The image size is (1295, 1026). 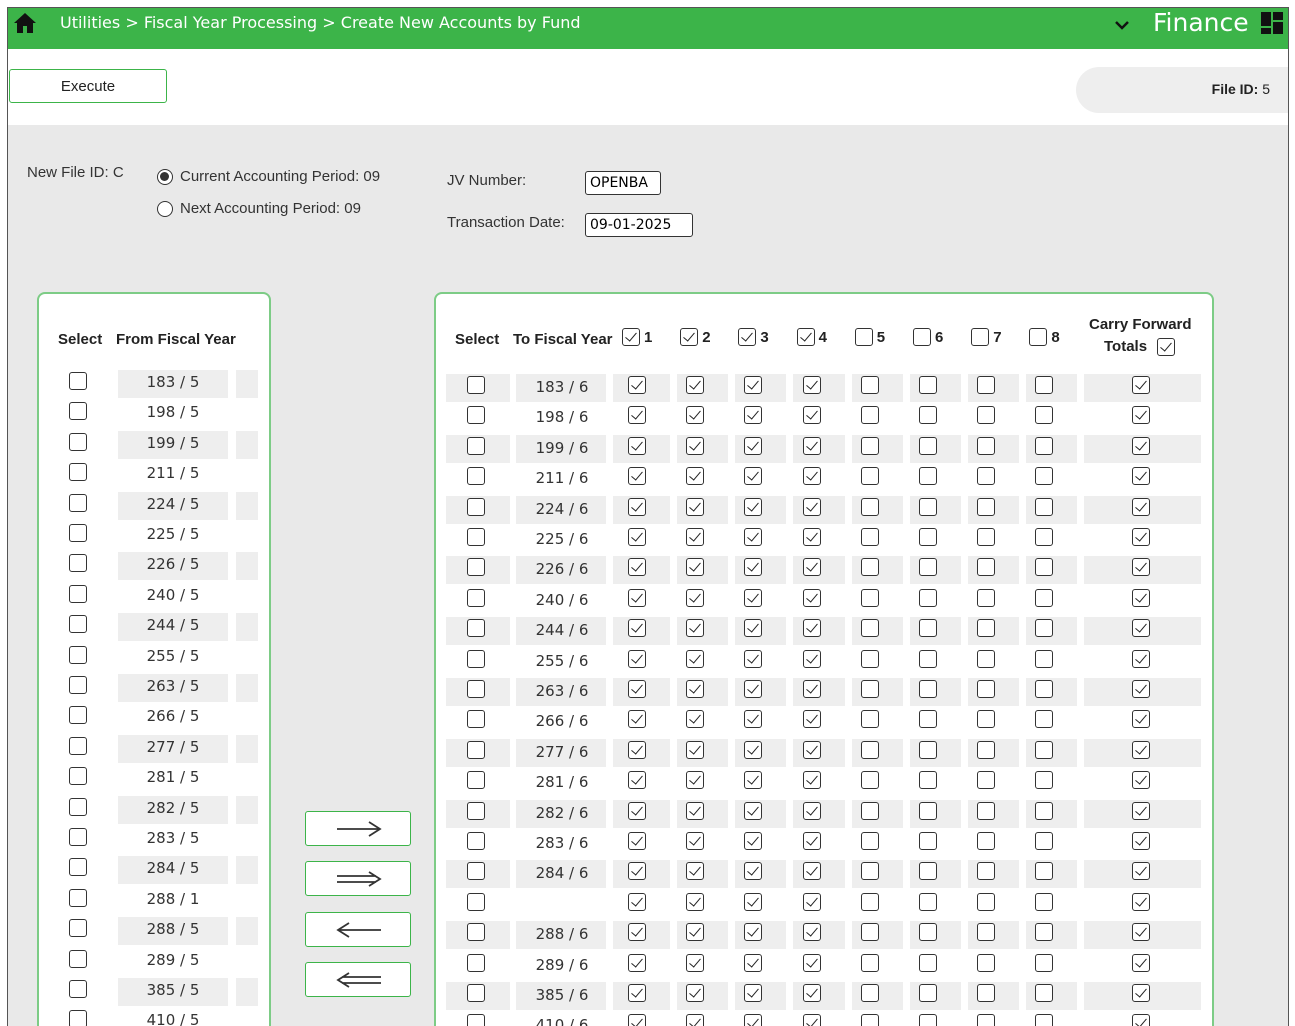 I want to click on carry-forward-all-checkbox, so click(x=1166, y=347).